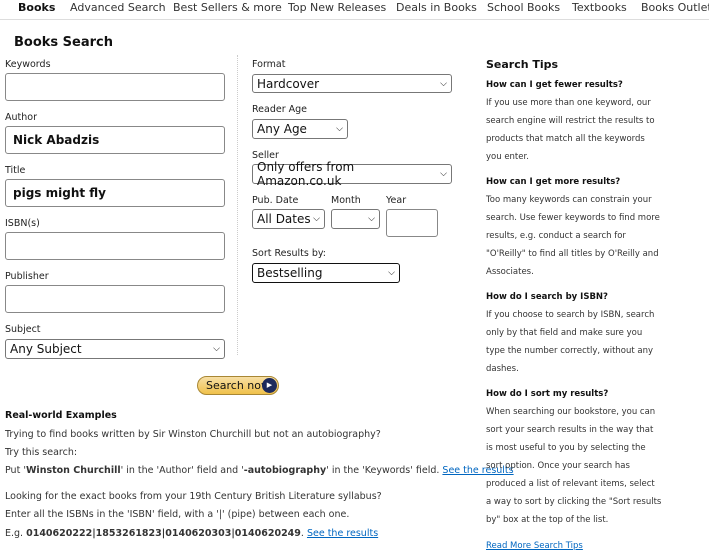 The width and height of the screenshot is (709, 552). I want to click on text: Put ', so click(15, 470).